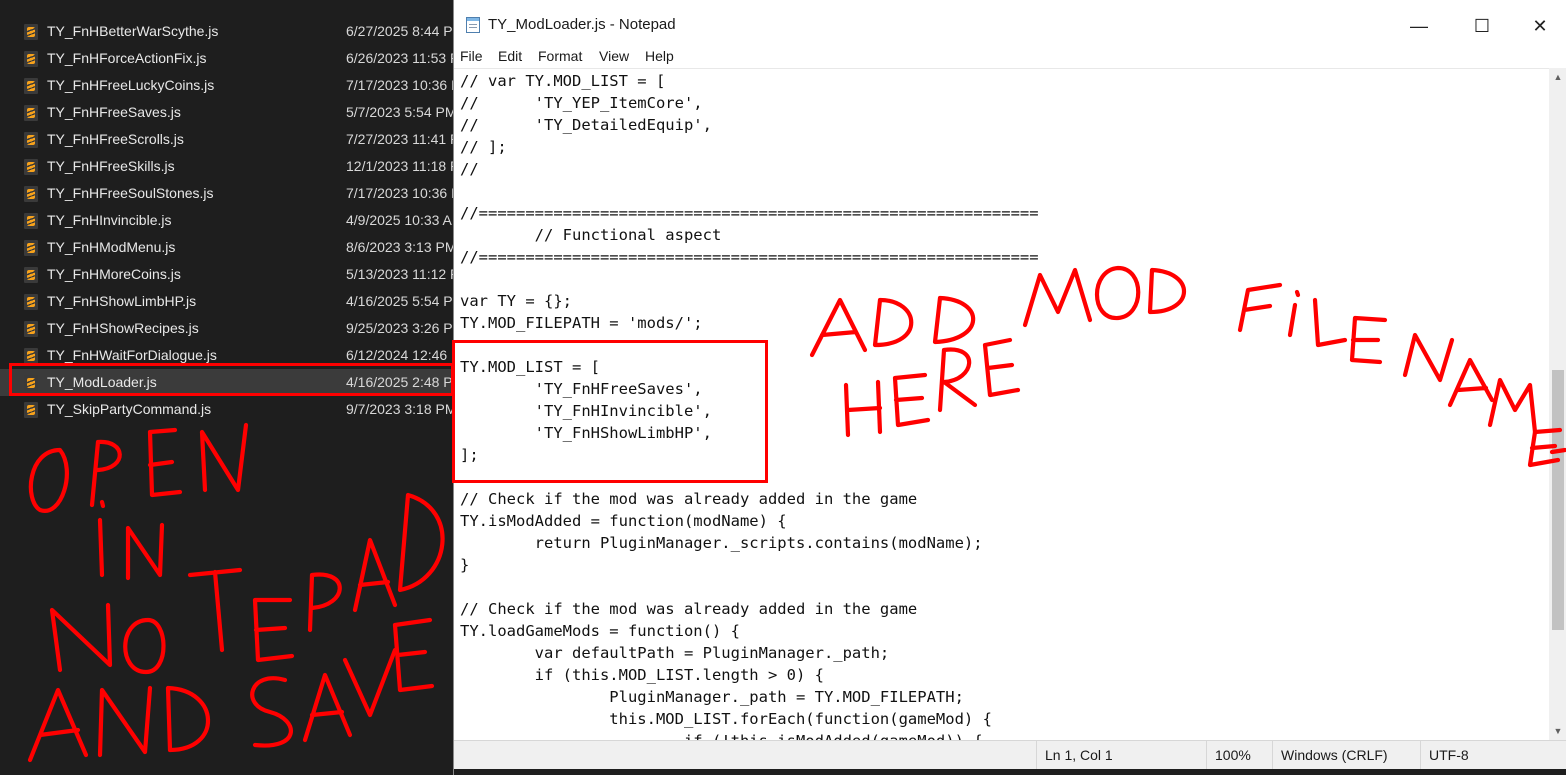 Image resolution: width=1566 pixels, height=775 pixels. What do you see at coordinates (483, 147) in the screenshot?
I see `code-line: // ];` at bounding box center [483, 147].